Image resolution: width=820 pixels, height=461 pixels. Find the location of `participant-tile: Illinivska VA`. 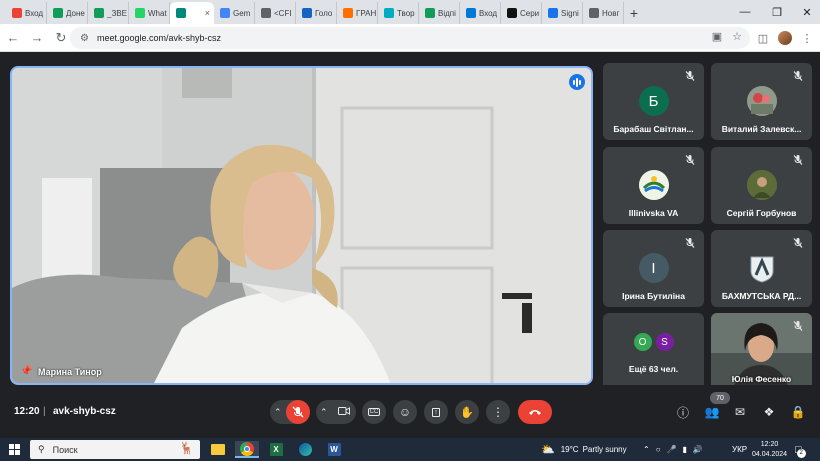

participant-tile: Illinivska VA is located at coordinates (653, 185).